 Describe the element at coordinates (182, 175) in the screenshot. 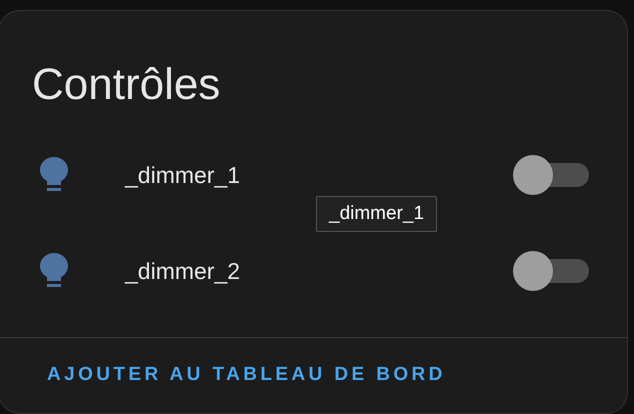

I see `entity-name: _dimmer_1` at that location.